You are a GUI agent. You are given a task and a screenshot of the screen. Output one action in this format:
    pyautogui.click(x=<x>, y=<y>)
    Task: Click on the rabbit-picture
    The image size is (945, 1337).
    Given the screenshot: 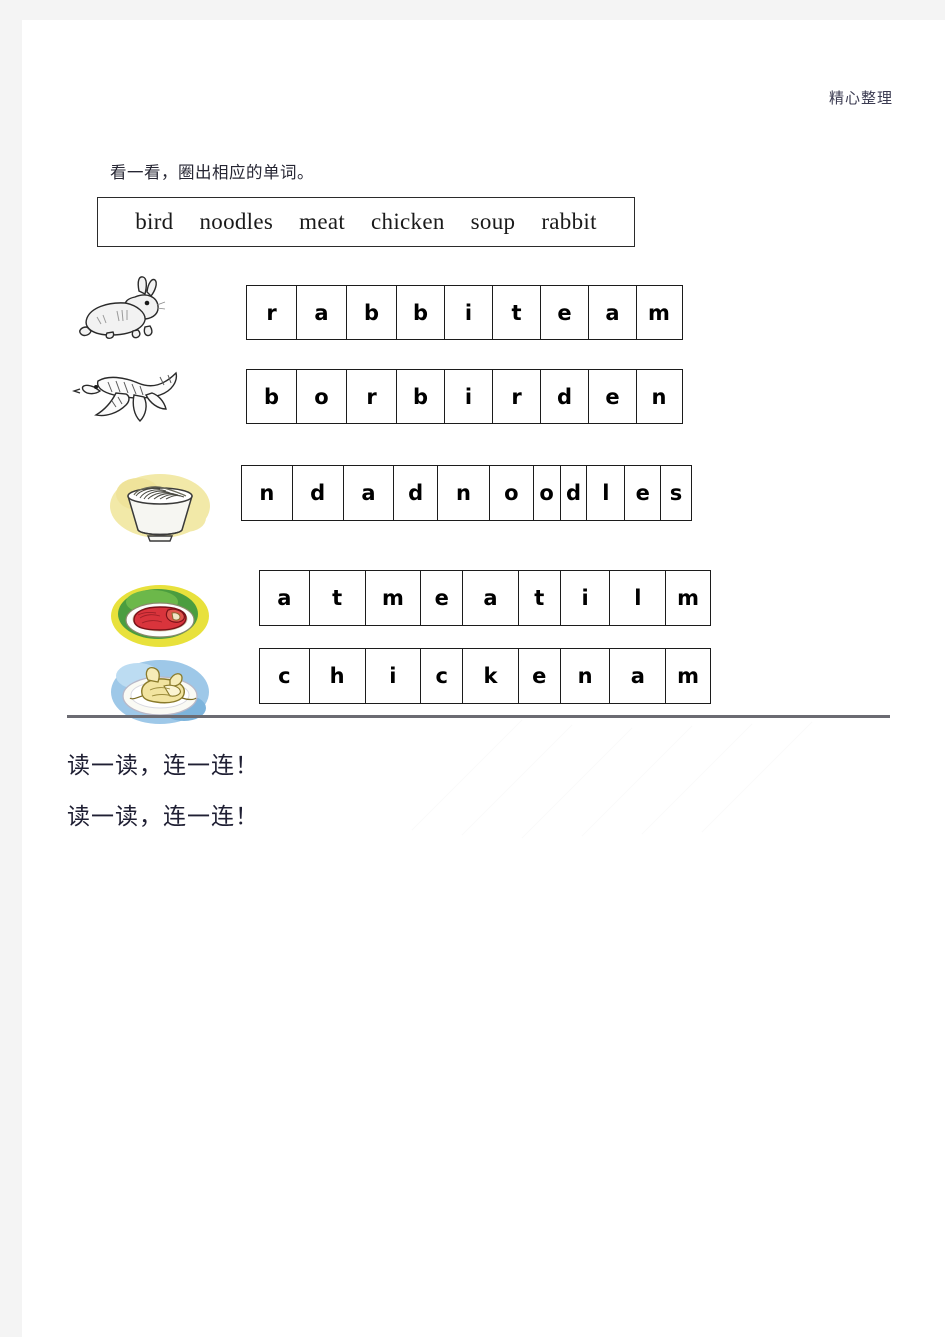 What is the action you would take?
    pyautogui.click(x=129, y=309)
    